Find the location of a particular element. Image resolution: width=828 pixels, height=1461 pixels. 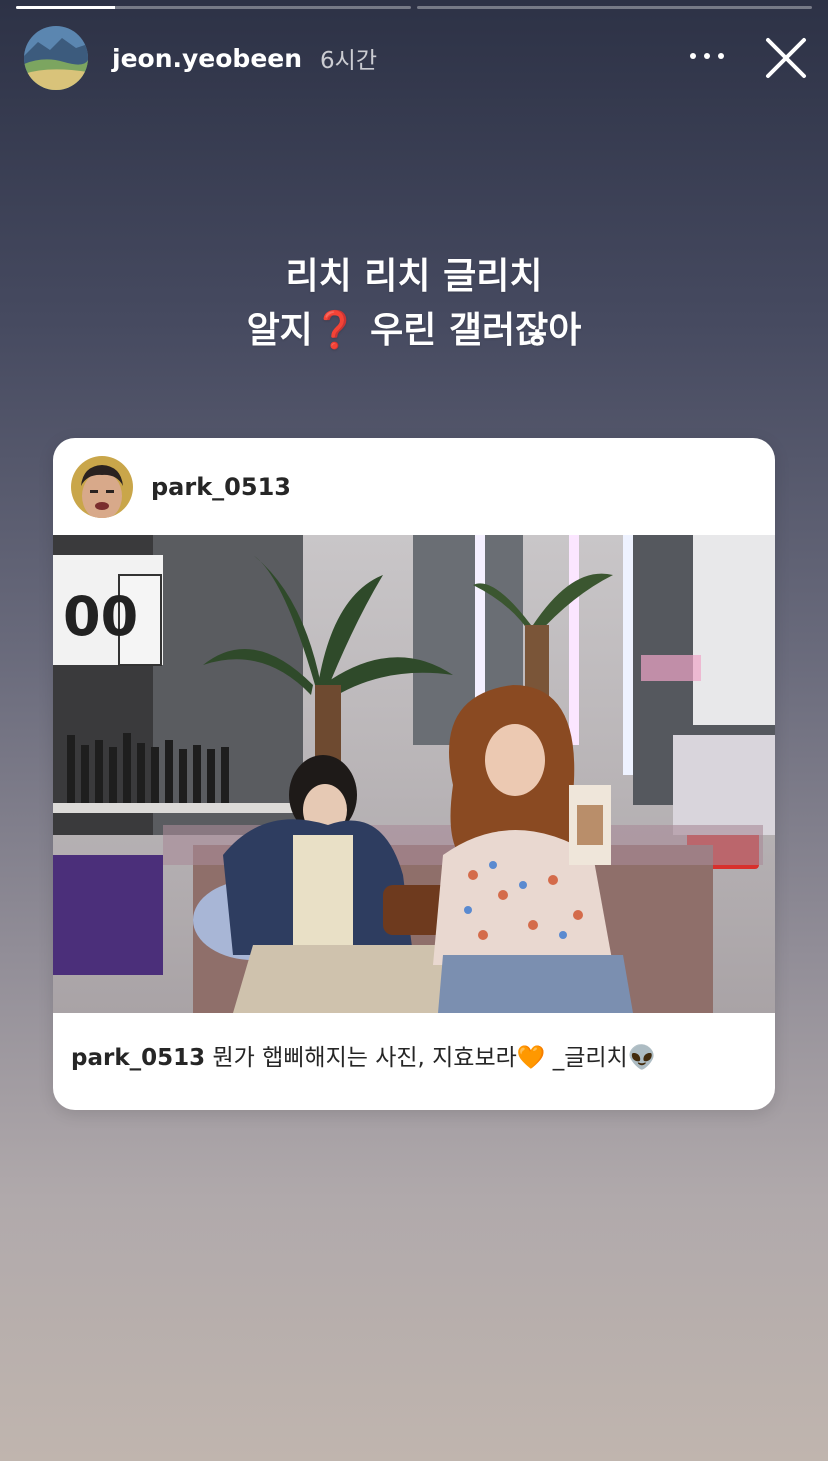

story-text-line-1: 리치 리치 글리치 is located at coordinates (414, 276).